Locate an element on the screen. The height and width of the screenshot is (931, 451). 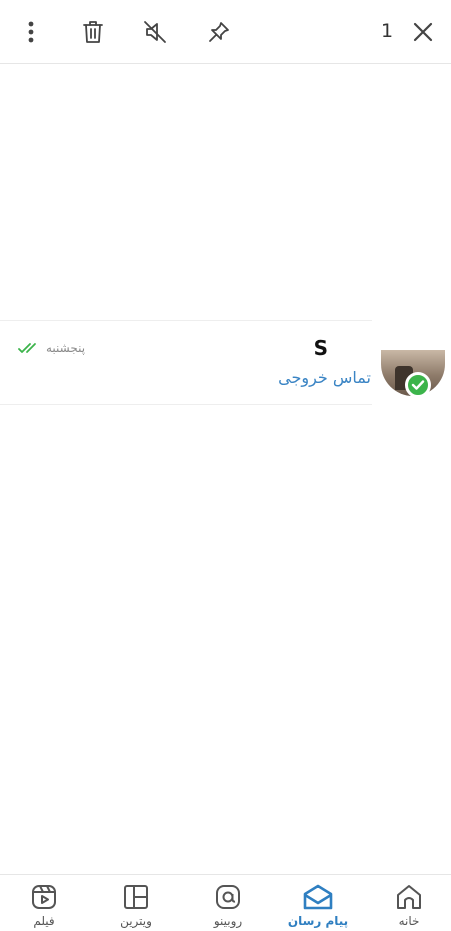
nav-film: فیلم is located at coordinates (44, 907).